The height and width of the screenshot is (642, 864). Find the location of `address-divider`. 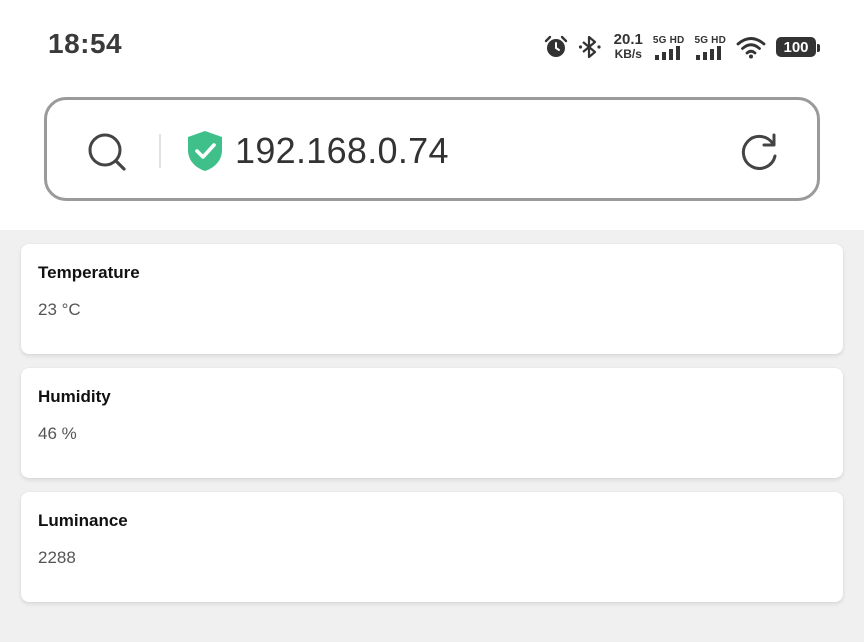

address-divider is located at coordinates (160, 151).